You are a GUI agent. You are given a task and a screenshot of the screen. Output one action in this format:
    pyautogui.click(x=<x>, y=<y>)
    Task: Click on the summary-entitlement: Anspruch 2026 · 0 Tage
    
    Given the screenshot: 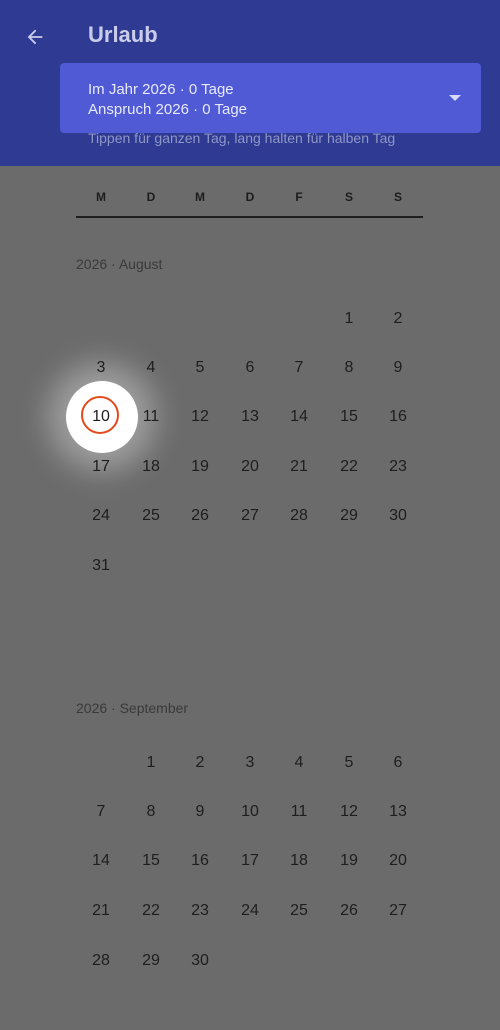 What is the action you would take?
    pyautogui.click(x=168, y=109)
    